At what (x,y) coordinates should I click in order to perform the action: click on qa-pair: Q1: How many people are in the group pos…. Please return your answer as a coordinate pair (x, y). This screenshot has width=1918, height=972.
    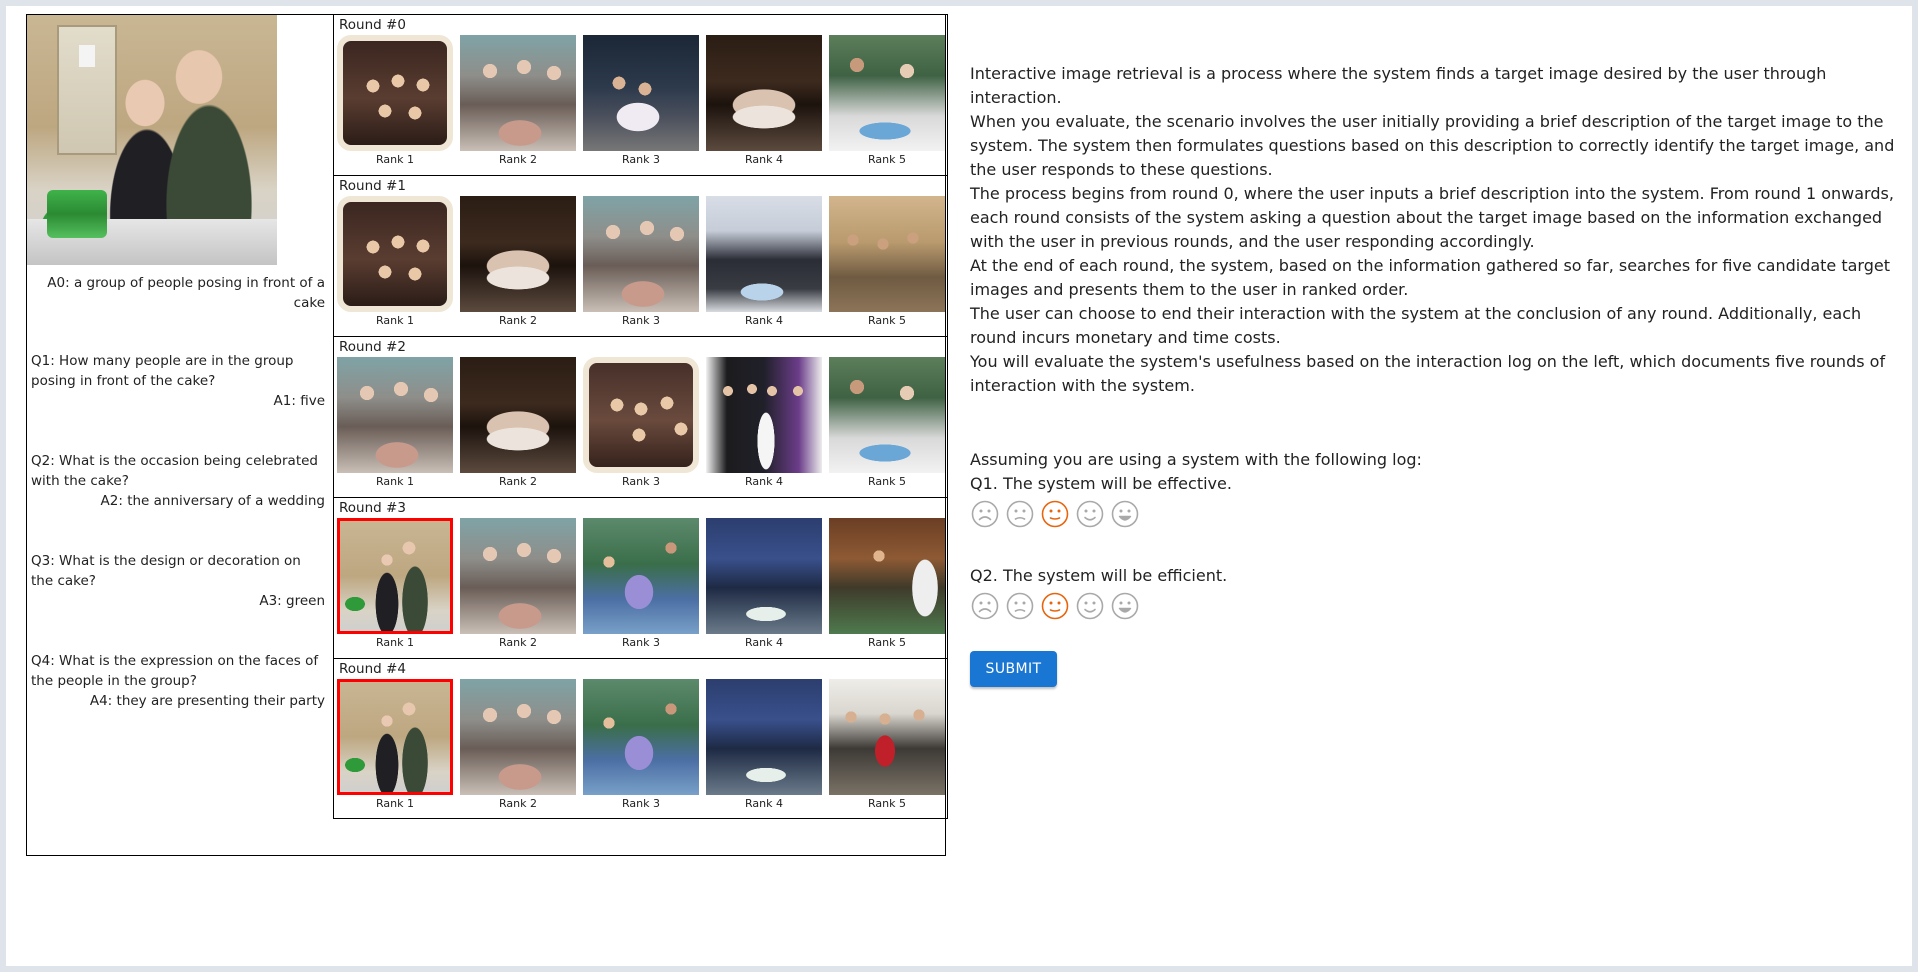
    Looking at the image, I should click on (180, 381).